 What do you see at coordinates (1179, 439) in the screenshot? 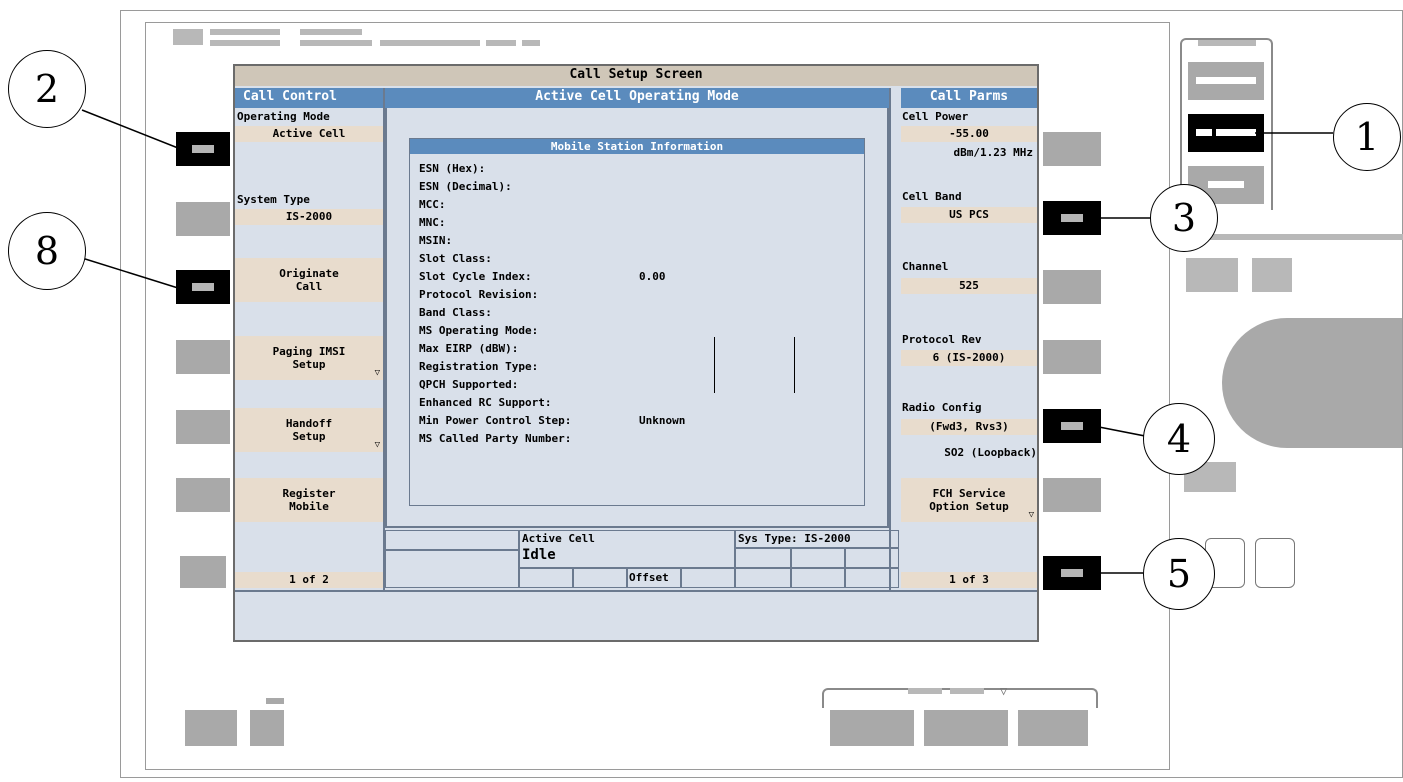
I see `callout-4: 4` at bounding box center [1179, 439].